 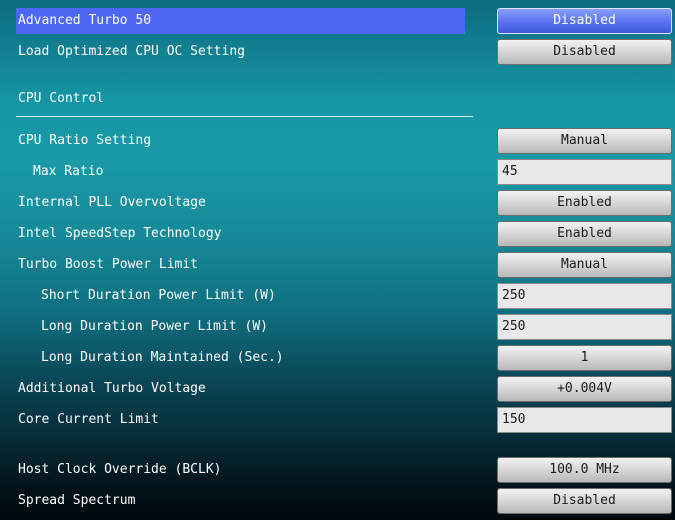 What do you see at coordinates (584, 420) in the screenshot?
I see `core-current-limit-input: 150` at bounding box center [584, 420].